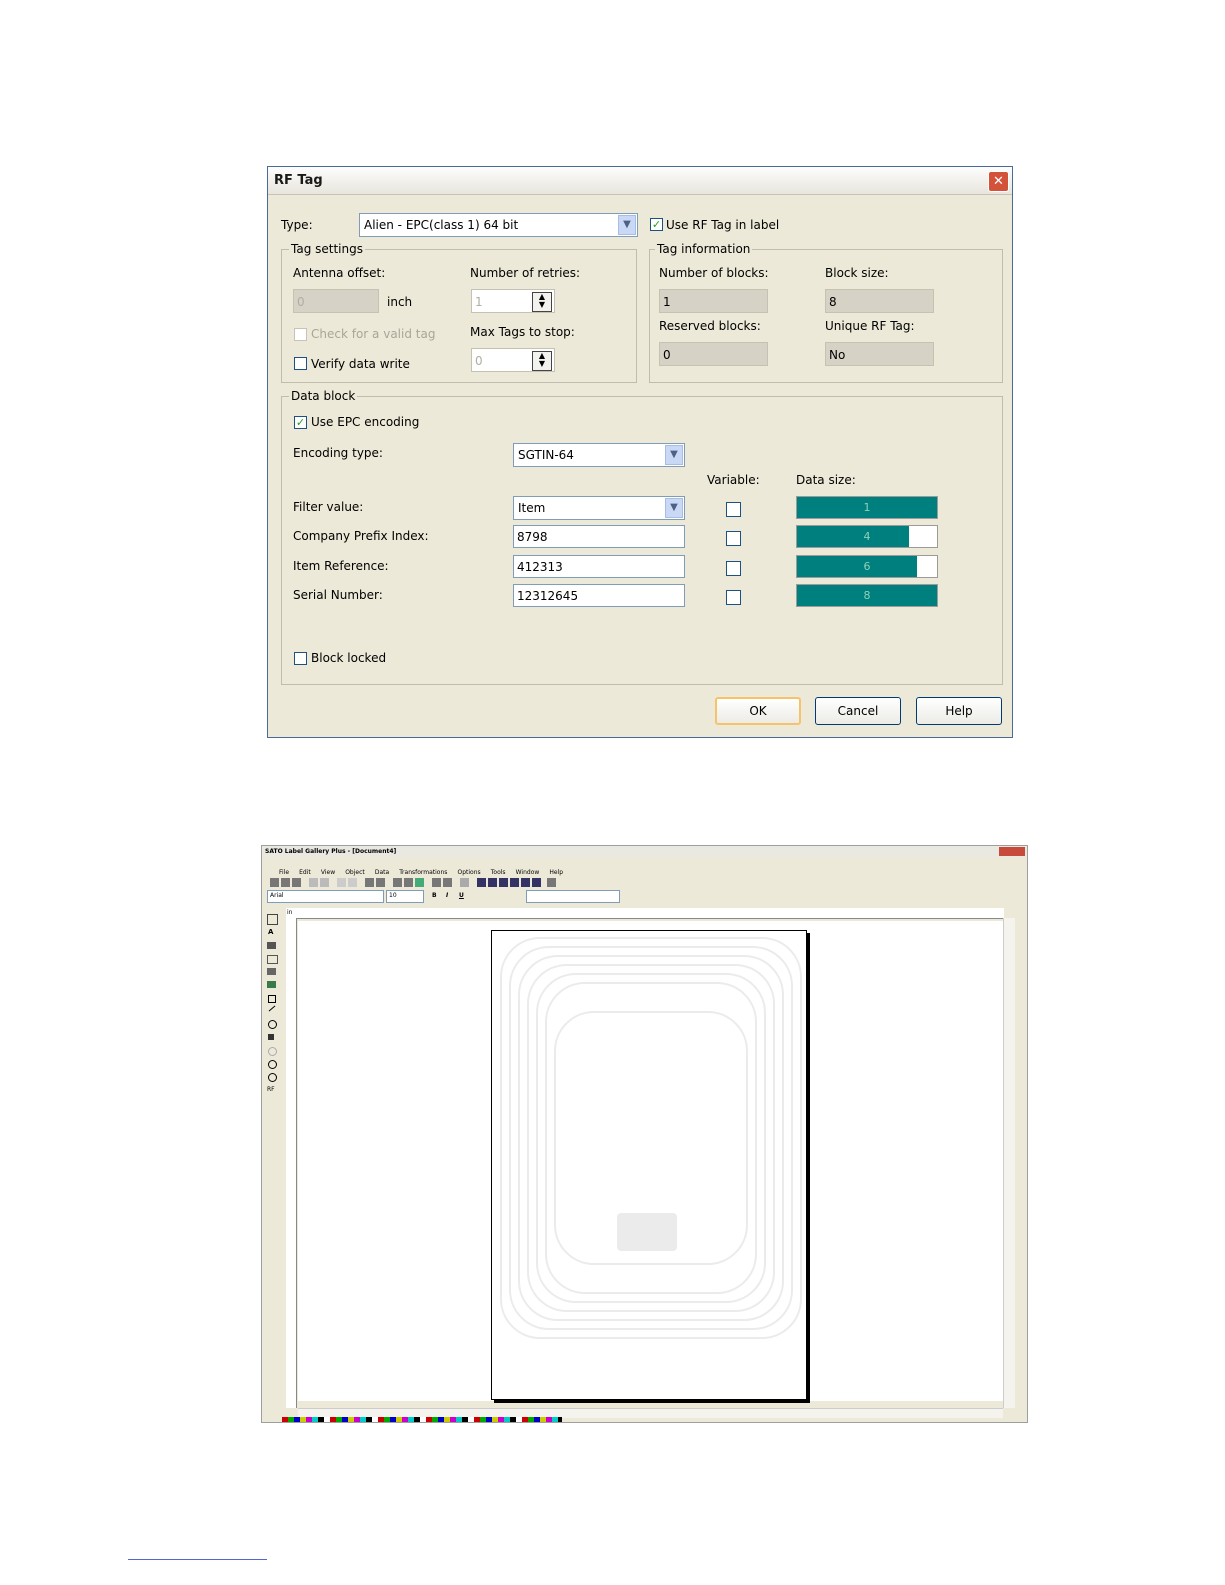 The height and width of the screenshot is (1585, 1225). I want to click on rotate-tool-icon, so click(272, 1051).